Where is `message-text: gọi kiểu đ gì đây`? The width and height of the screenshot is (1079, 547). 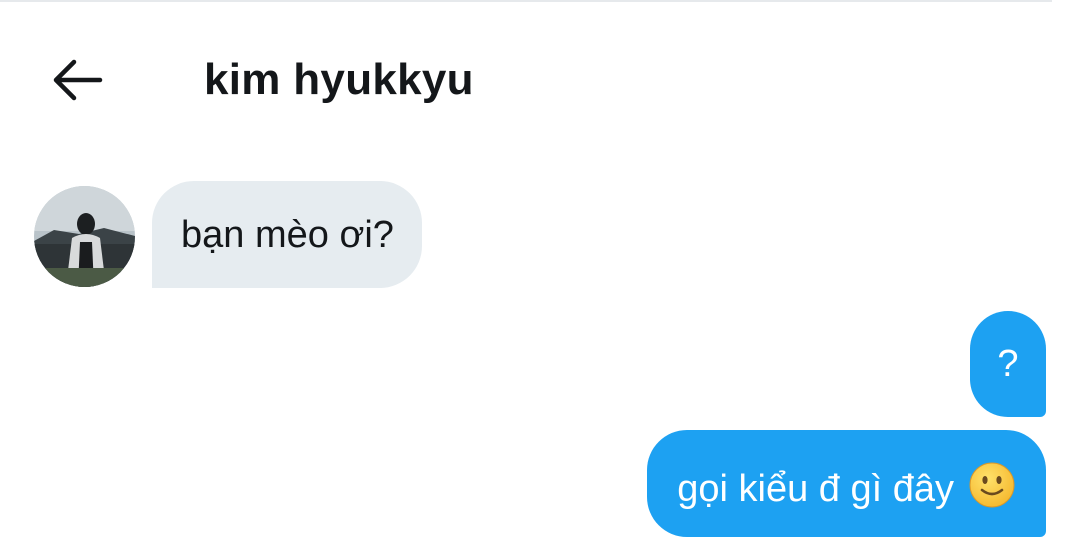 message-text: gọi kiểu đ gì đây is located at coordinates (815, 489).